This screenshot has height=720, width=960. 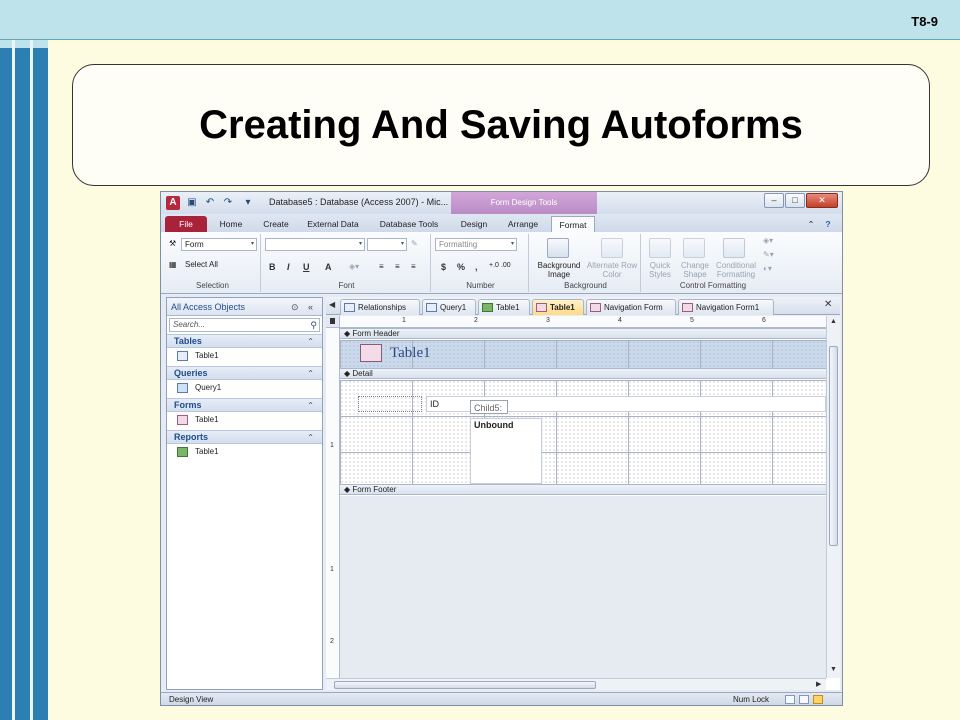 I want to click on id-textbox, so click(x=390, y=404).